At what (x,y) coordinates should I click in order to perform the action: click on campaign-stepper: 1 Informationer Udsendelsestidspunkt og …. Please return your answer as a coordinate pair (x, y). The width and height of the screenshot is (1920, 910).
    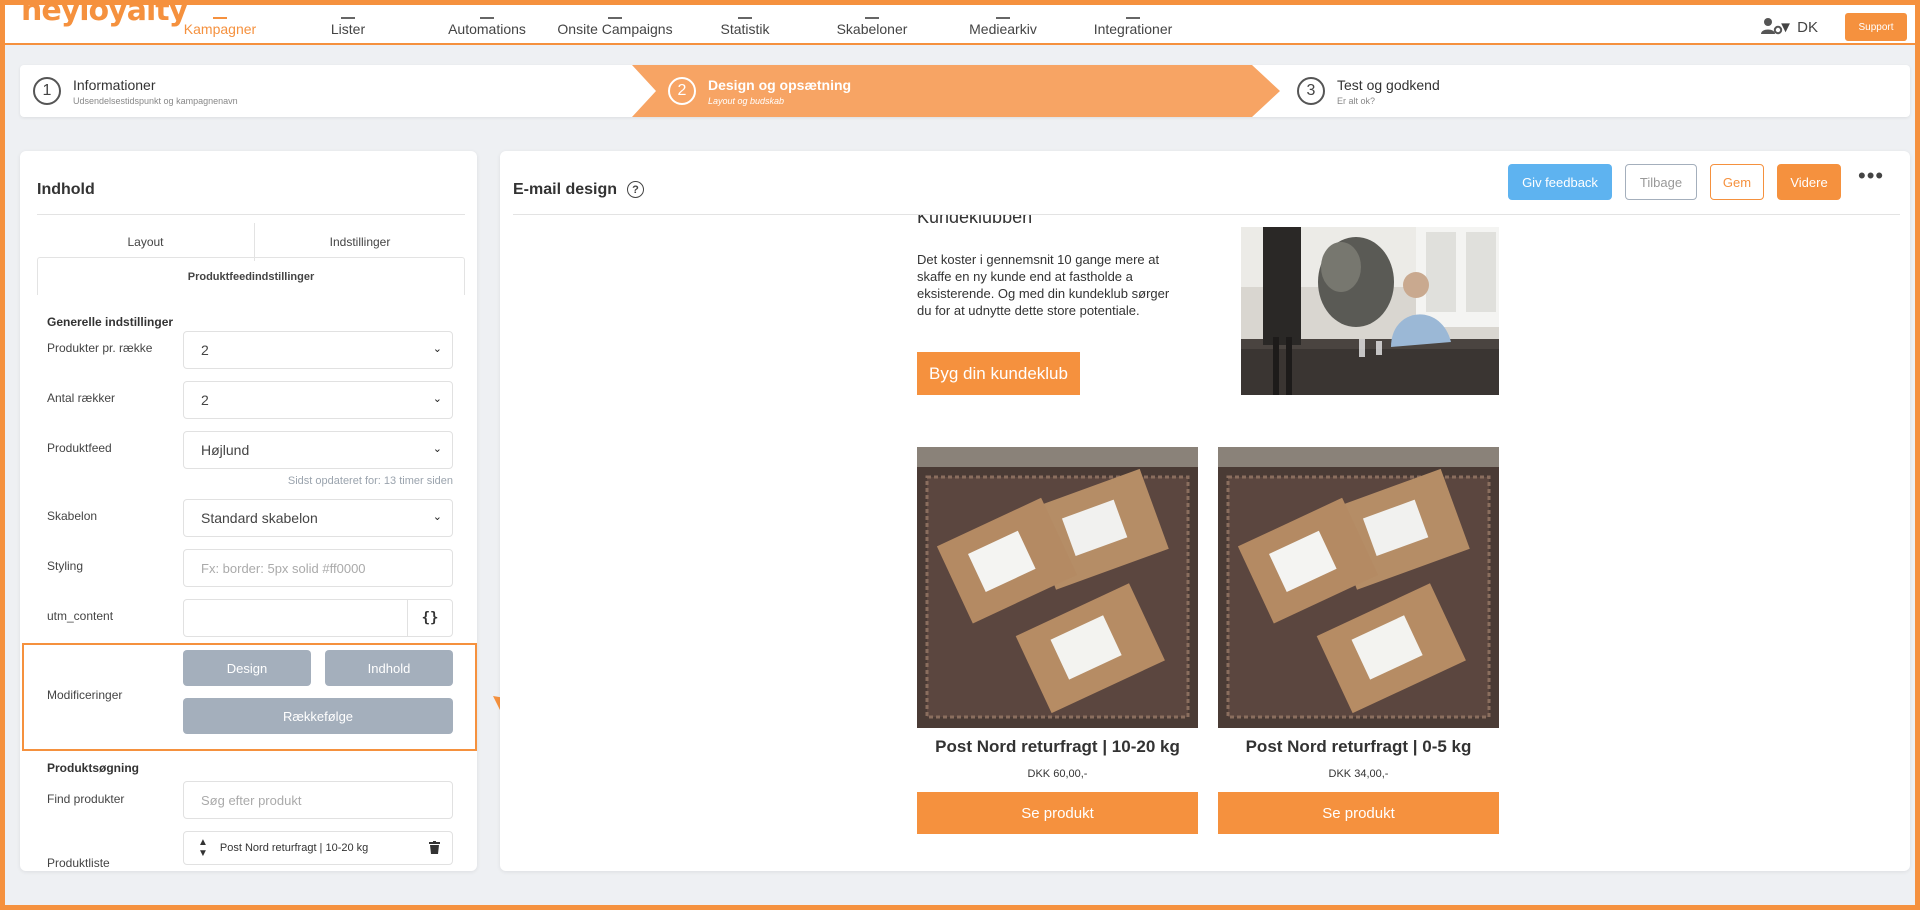
    Looking at the image, I should click on (965, 91).